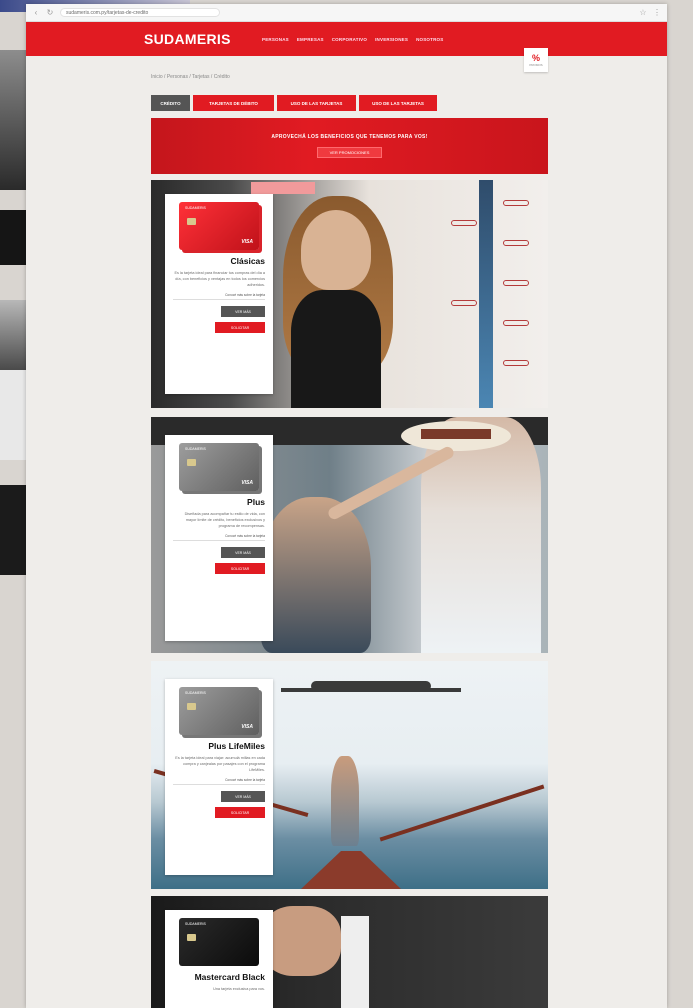  I want to click on address-bar: sudameris.com.py/tarjetas-de-credito, so click(140, 12).